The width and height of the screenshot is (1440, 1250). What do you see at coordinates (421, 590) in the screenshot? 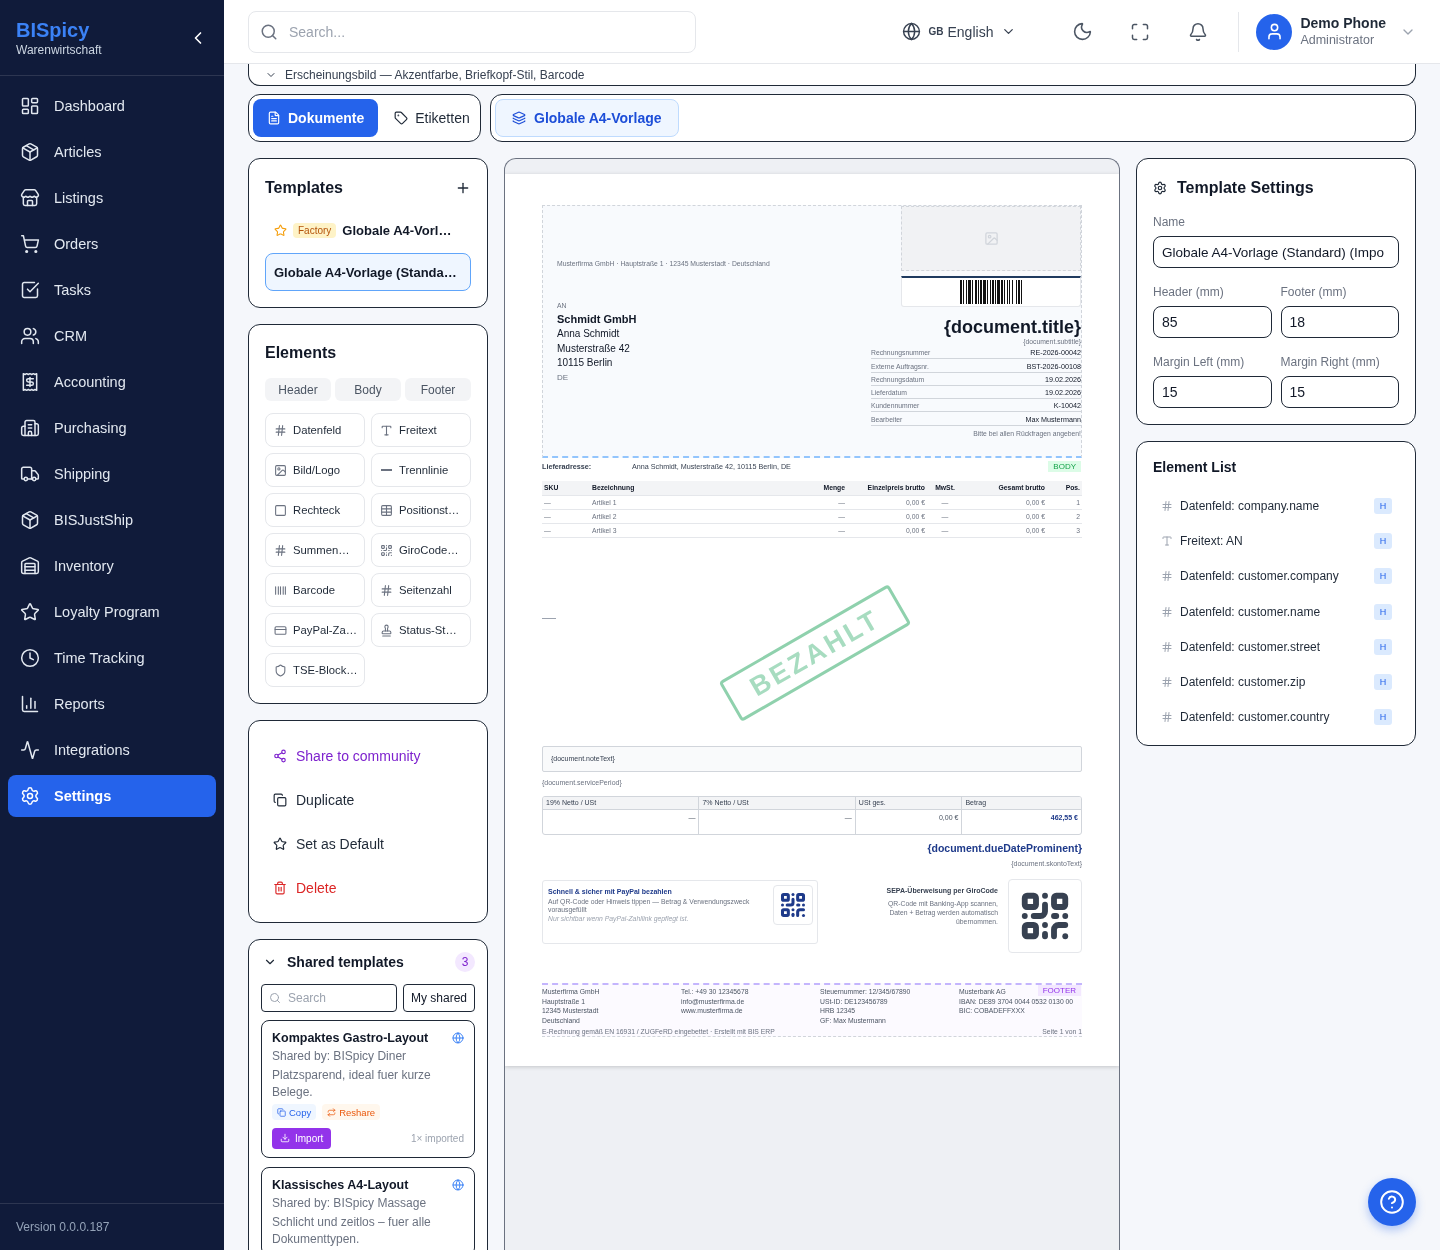
I see `element-button: Seitenzahl` at bounding box center [421, 590].